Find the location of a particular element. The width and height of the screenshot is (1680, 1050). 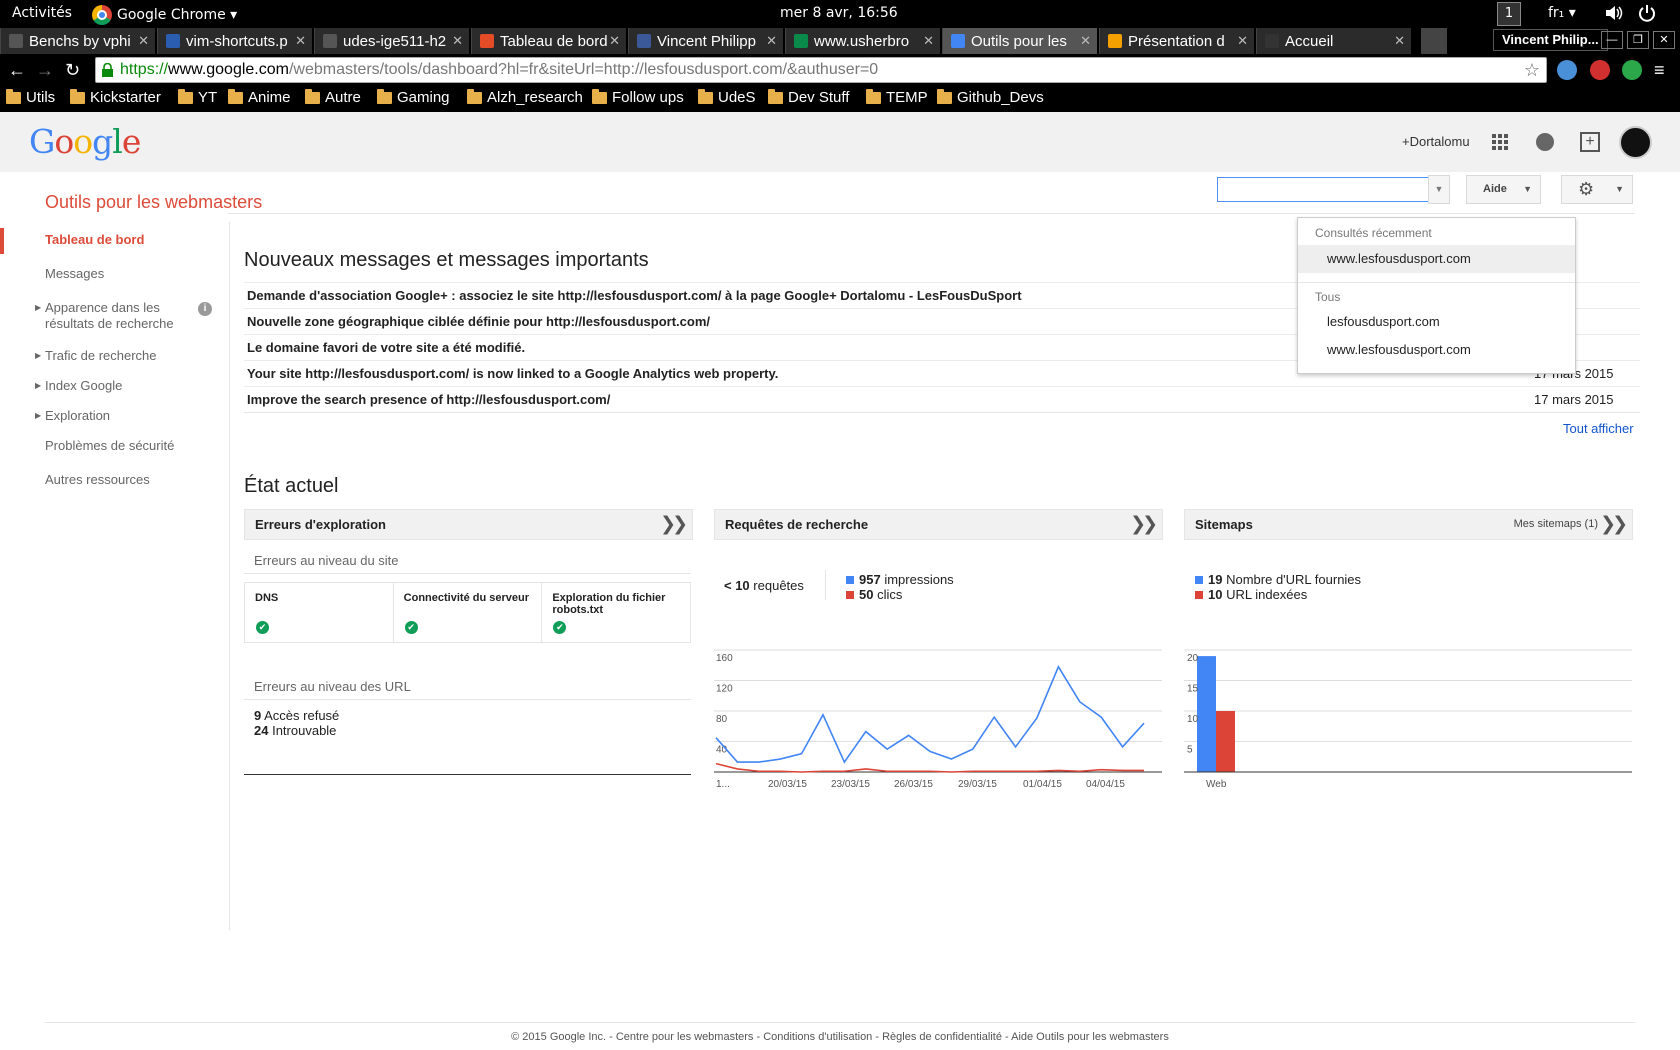

maximize-icon: ❐ is located at coordinates (1638, 40).